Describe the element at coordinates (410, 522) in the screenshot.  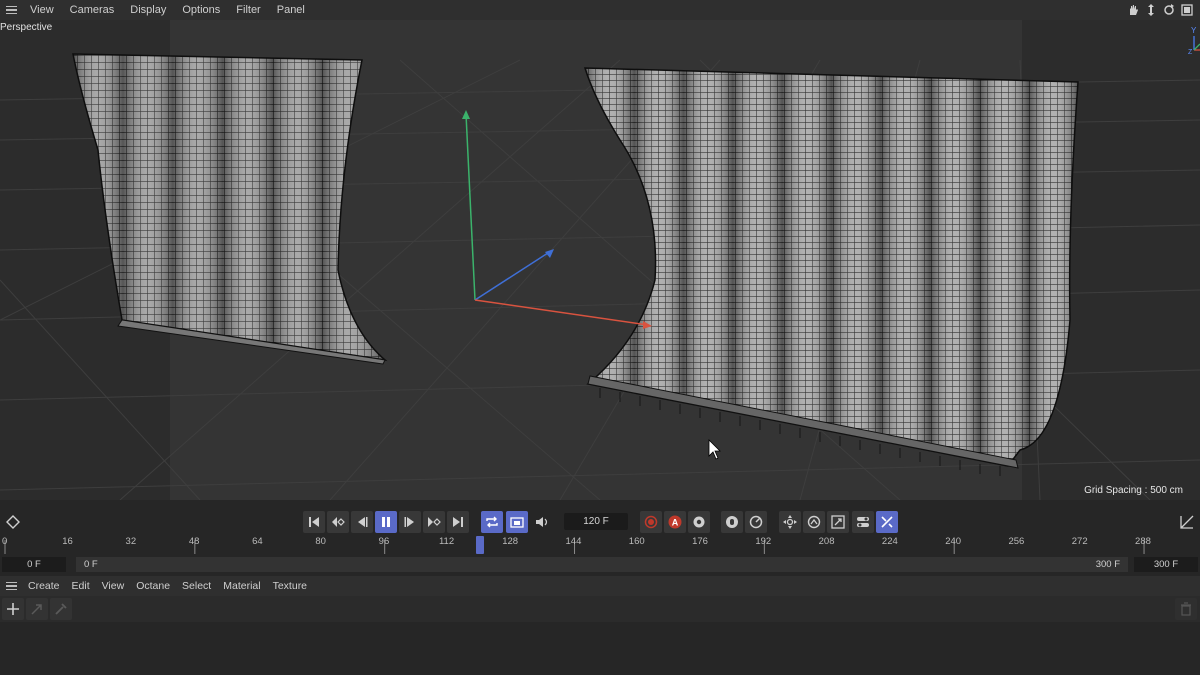
I see `next-frame-button` at that location.